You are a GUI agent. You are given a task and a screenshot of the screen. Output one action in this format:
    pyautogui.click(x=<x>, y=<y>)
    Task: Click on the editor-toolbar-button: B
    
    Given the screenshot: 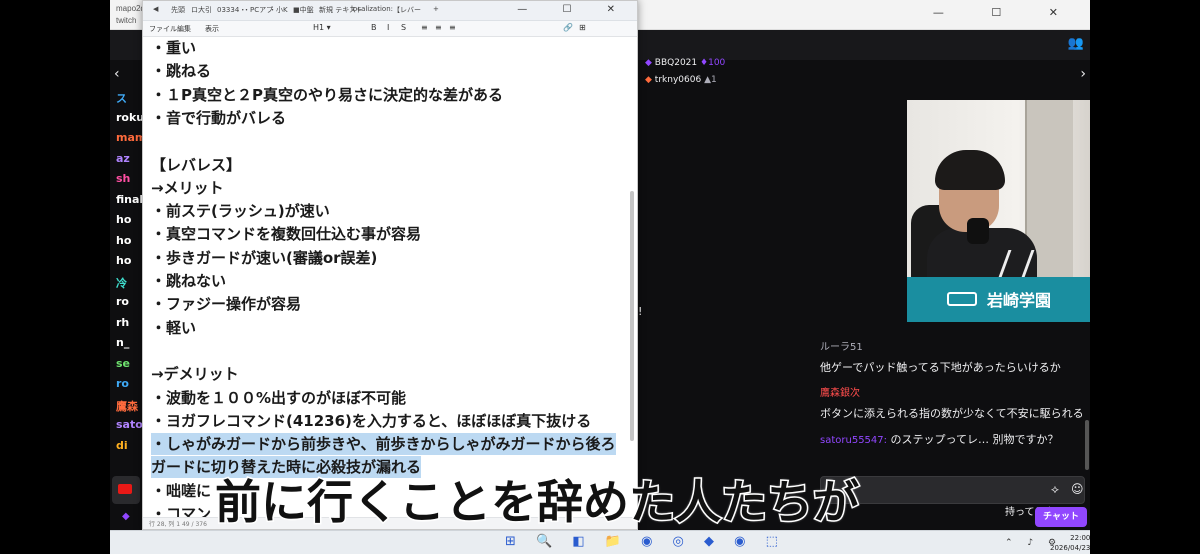 What is the action you would take?
    pyautogui.click(x=374, y=27)
    